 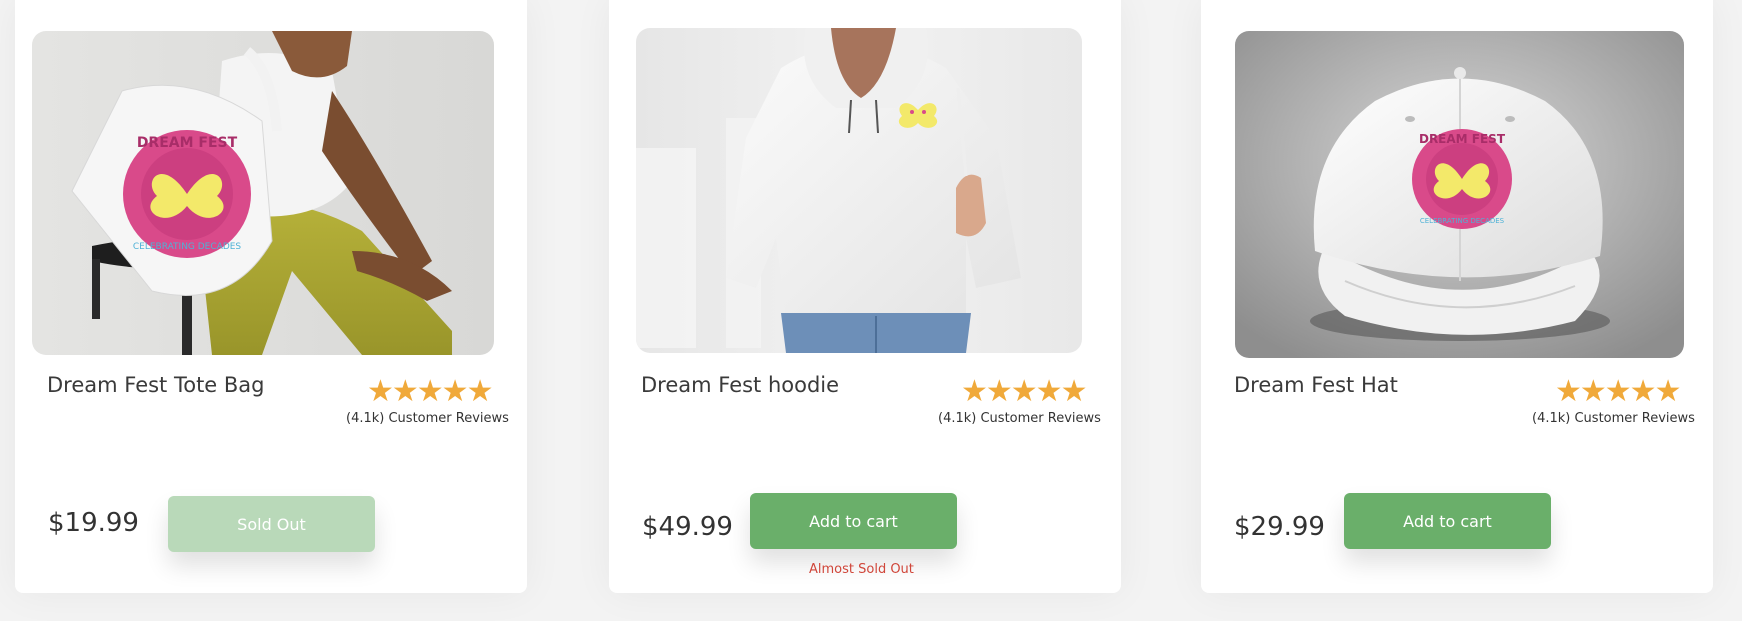 I want to click on product-title: Dream Fest Hat, so click(x=1316, y=385).